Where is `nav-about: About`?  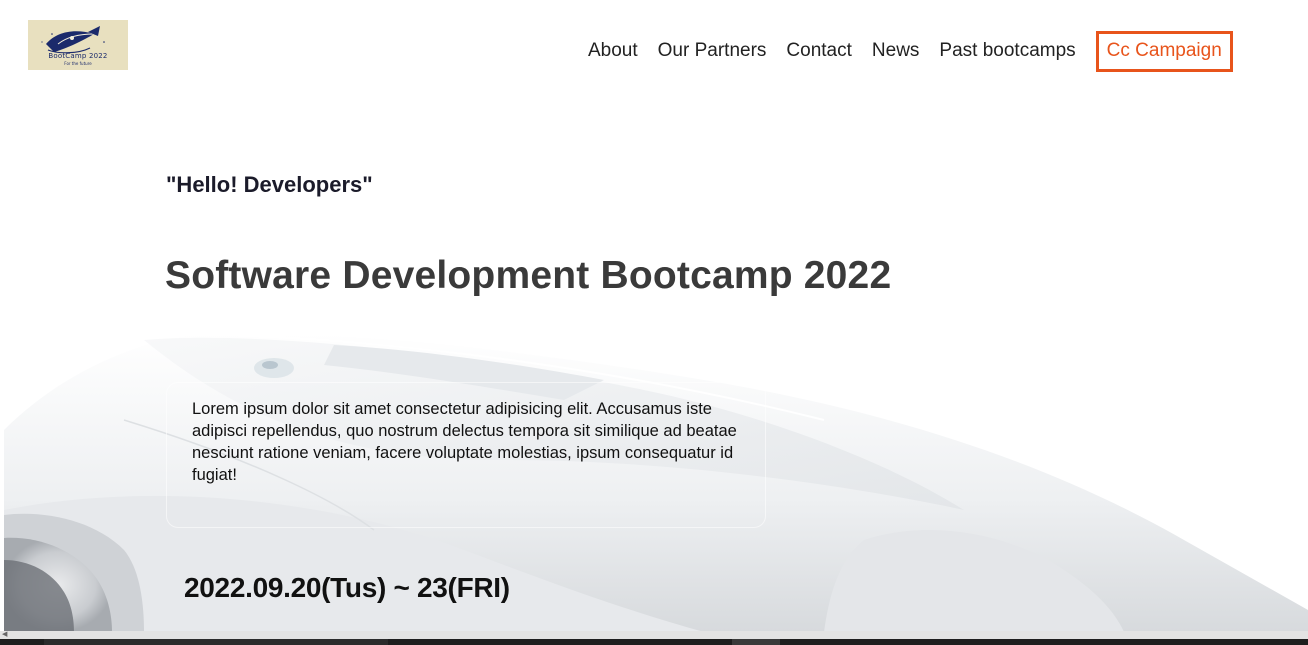 nav-about: About is located at coordinates (613, 51).